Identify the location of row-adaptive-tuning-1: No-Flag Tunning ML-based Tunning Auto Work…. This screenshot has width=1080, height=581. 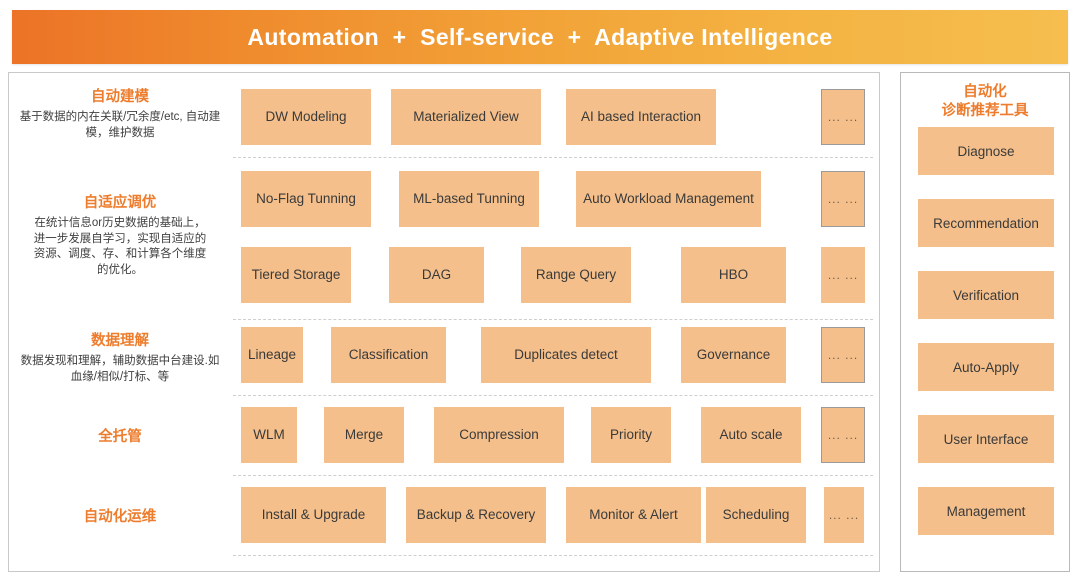
(555, 199).